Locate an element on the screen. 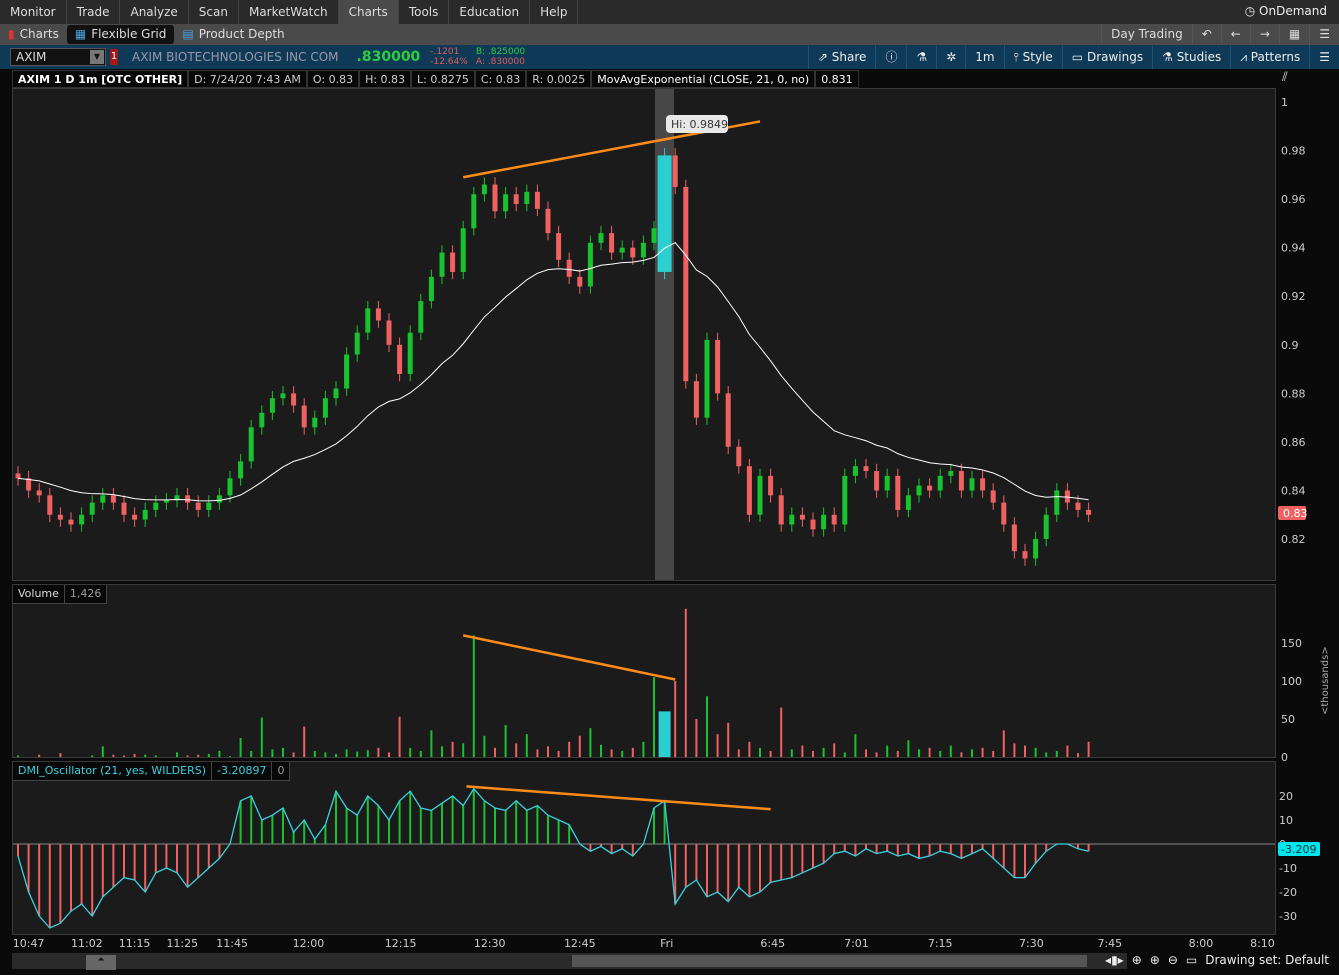 The height and width of the screenshot is (975, 1339). time-tick-label: 12:00 is located at coordinates (309, 943).